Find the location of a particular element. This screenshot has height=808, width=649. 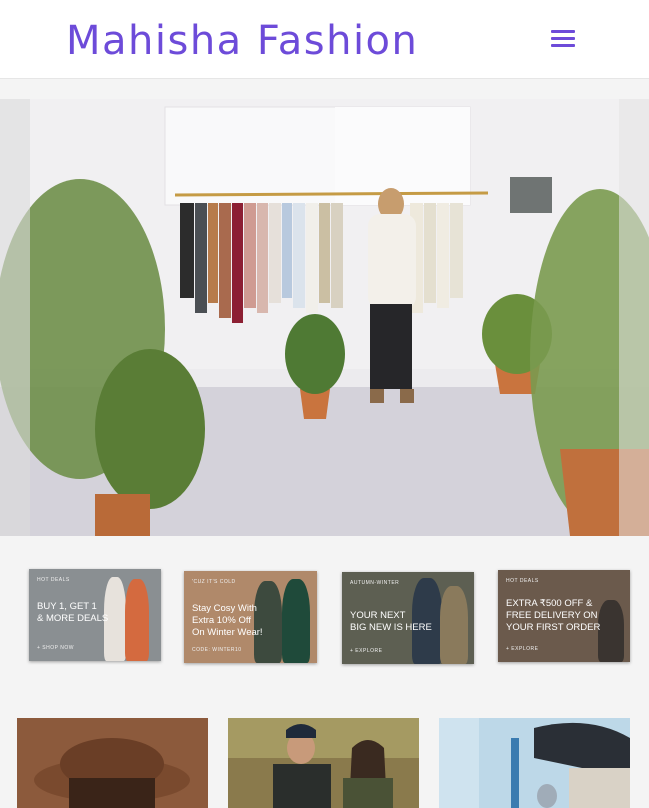

couple-in-jackets-photo is located at coordinates (323, 763).